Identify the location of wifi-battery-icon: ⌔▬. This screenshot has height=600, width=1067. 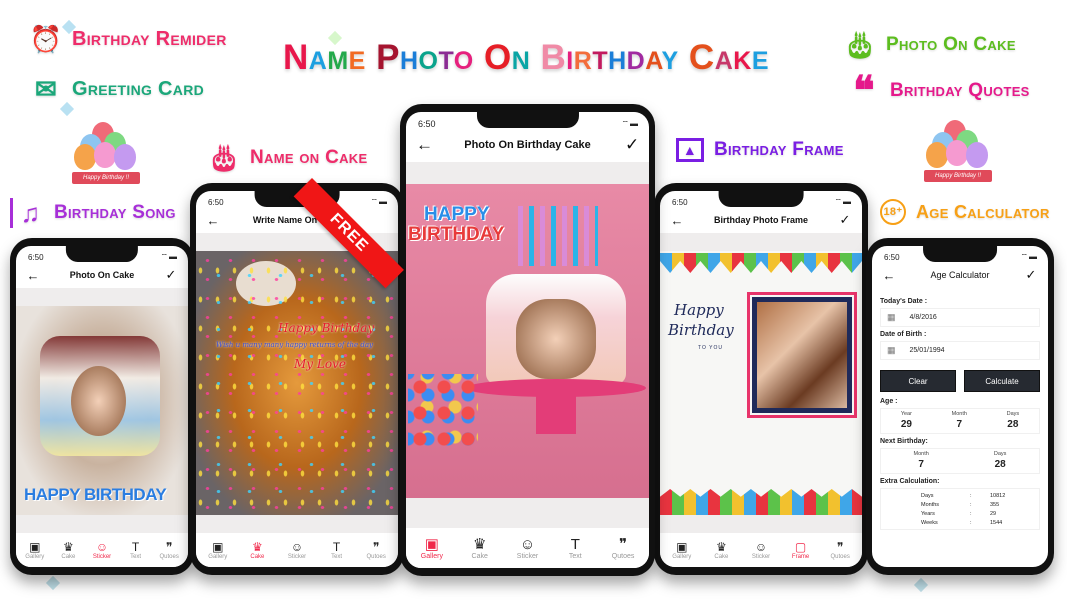
(379, 201).